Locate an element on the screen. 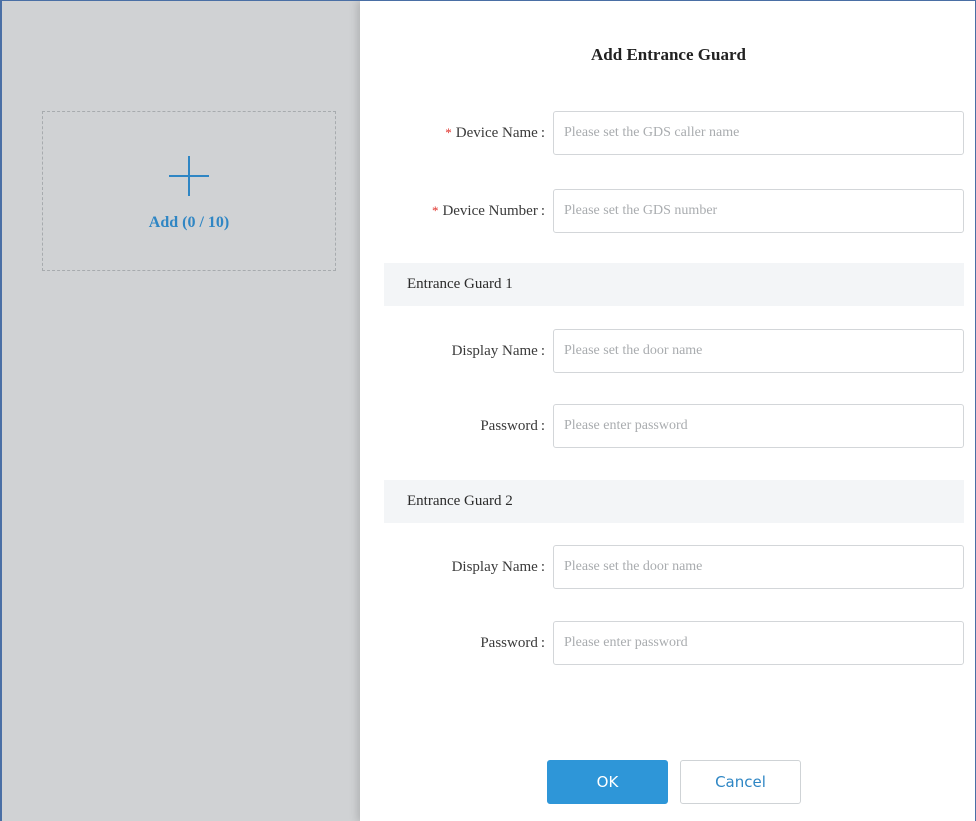  entrance-guard-1-header: Entrance Guard 1 is located at coordinates (674, 284).